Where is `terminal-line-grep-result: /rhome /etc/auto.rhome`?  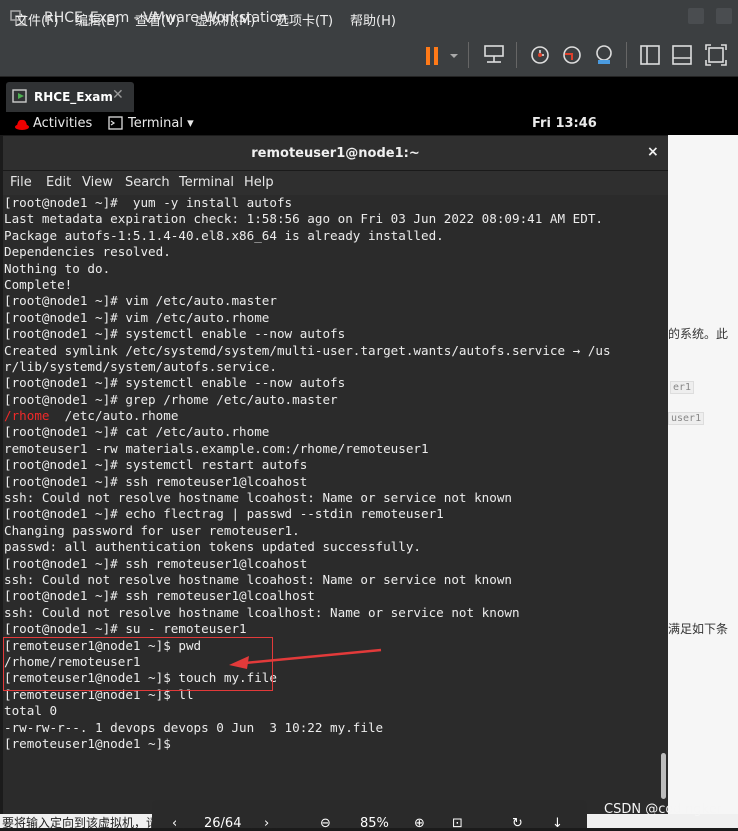 terminal-line-grep-result: /rhome /etc/auto.rhome is located at coordinates (307, 416).